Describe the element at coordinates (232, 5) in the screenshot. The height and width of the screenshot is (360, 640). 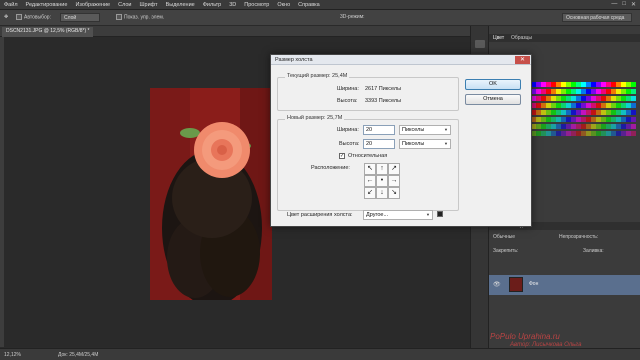
I see `menu-3d: 3D` at that location.